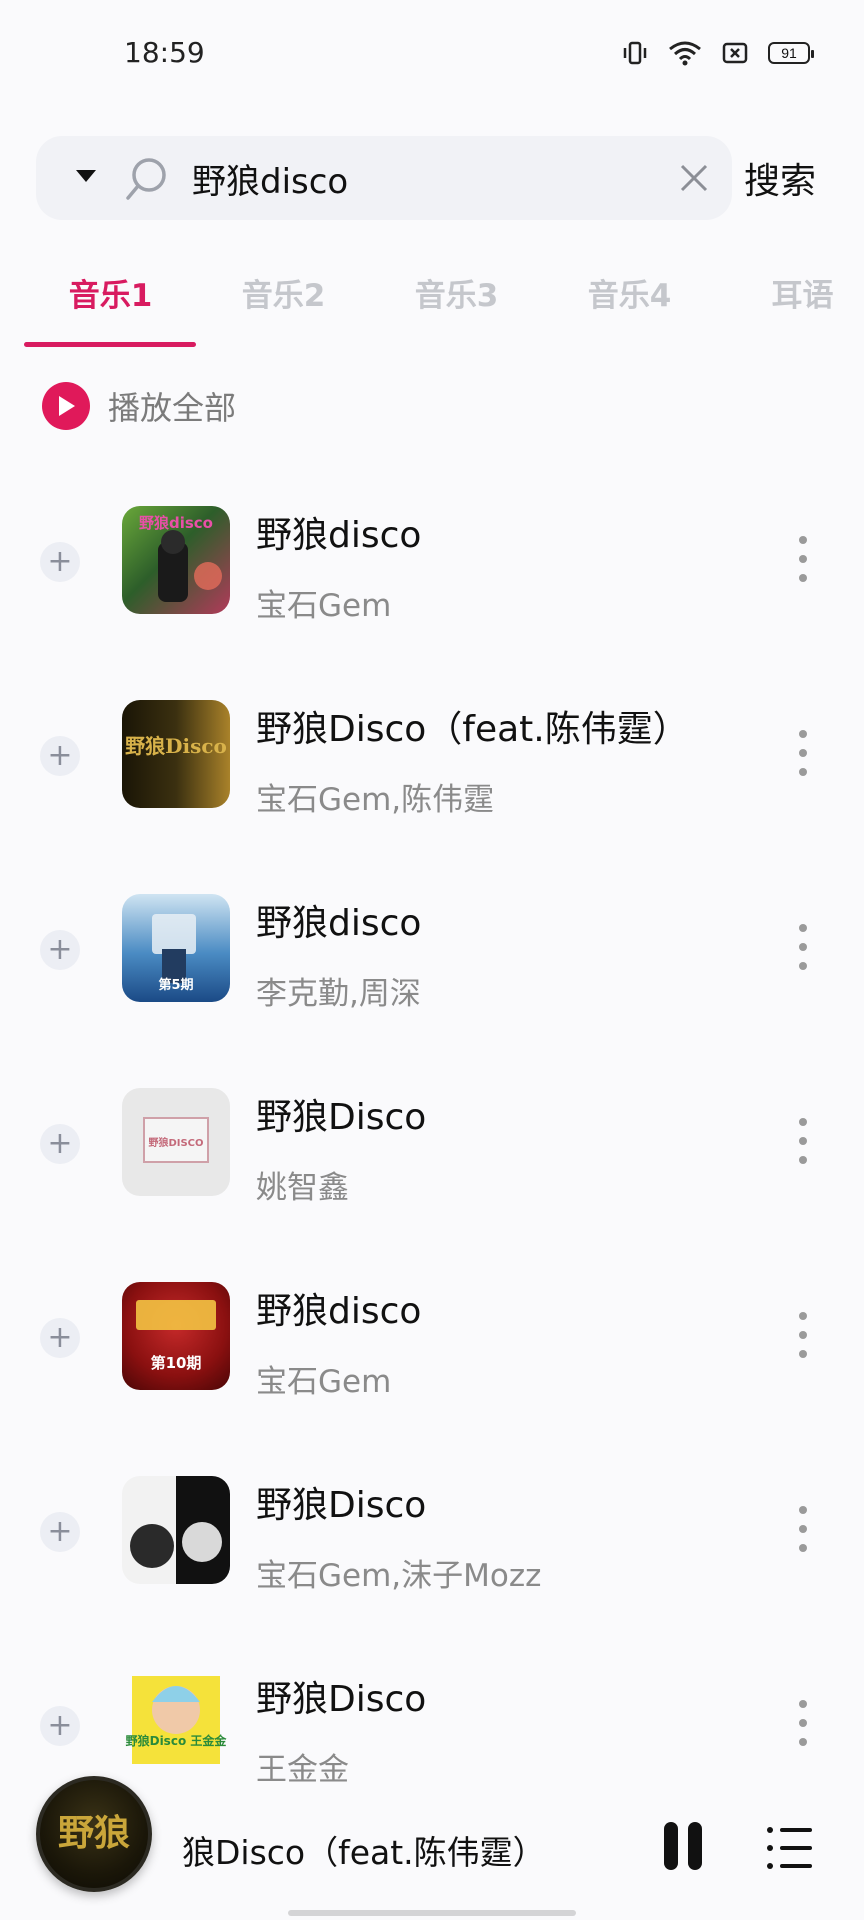 This screenshot has width=864, height=1920. I want to click on tab-bar: 音乐1 音乐2 音乐3 音乐4 耳语, so click(432, 307).